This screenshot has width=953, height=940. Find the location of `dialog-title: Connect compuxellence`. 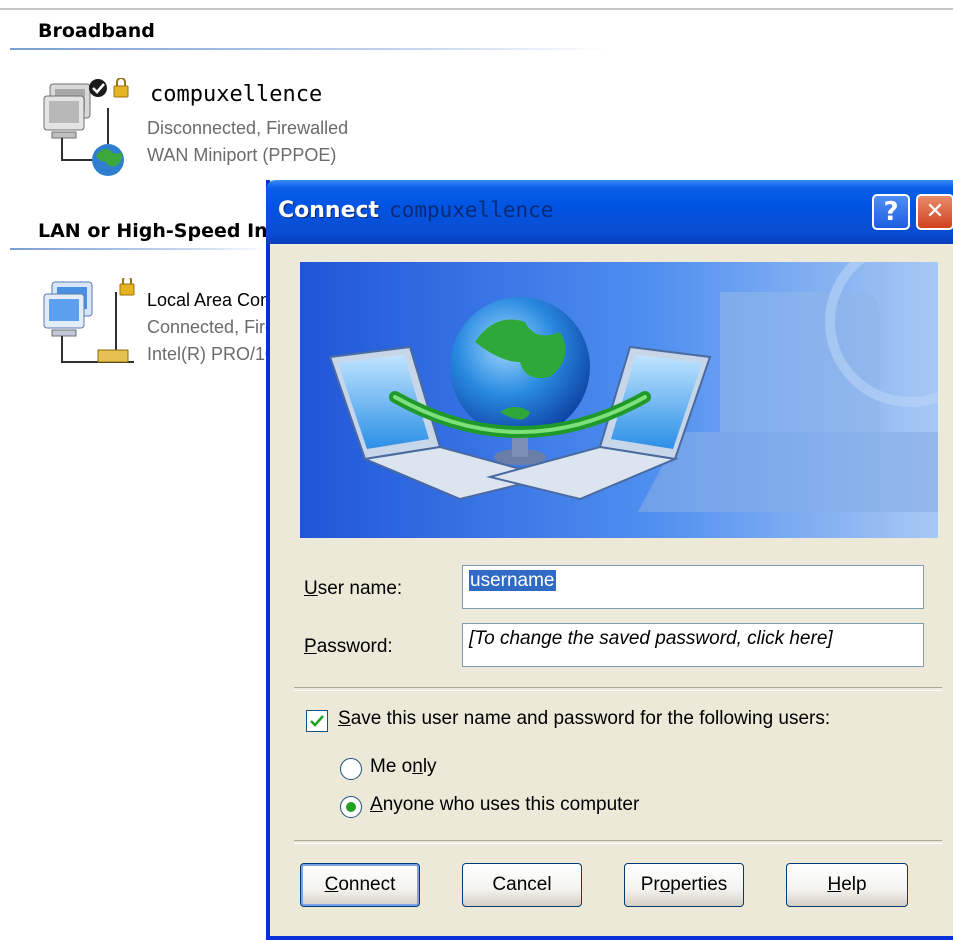

dialog-title: Connect compuxellence is located at coordinates (415, 210).